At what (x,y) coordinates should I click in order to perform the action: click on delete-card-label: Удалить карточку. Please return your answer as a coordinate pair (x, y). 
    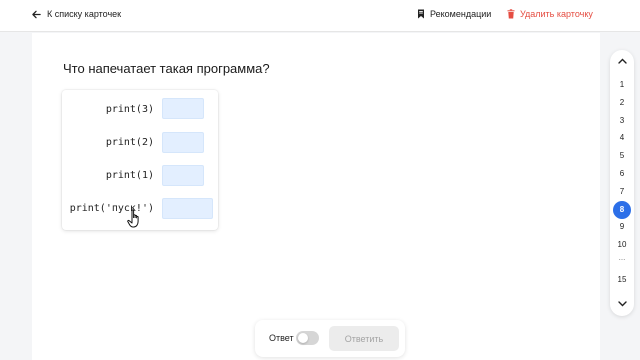
    Looking at the image, I should click on (556, 14).